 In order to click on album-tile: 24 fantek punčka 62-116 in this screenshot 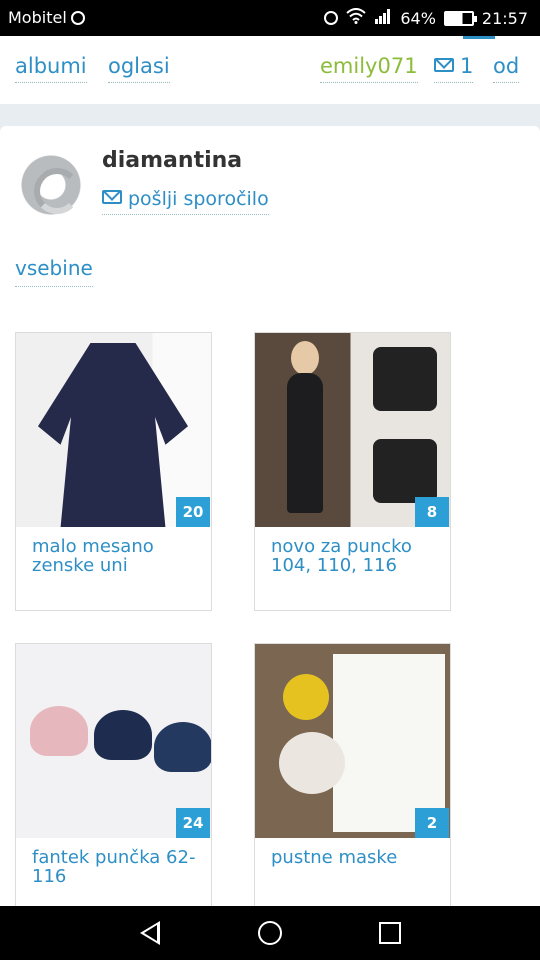, I will do `click(113, 782)`.